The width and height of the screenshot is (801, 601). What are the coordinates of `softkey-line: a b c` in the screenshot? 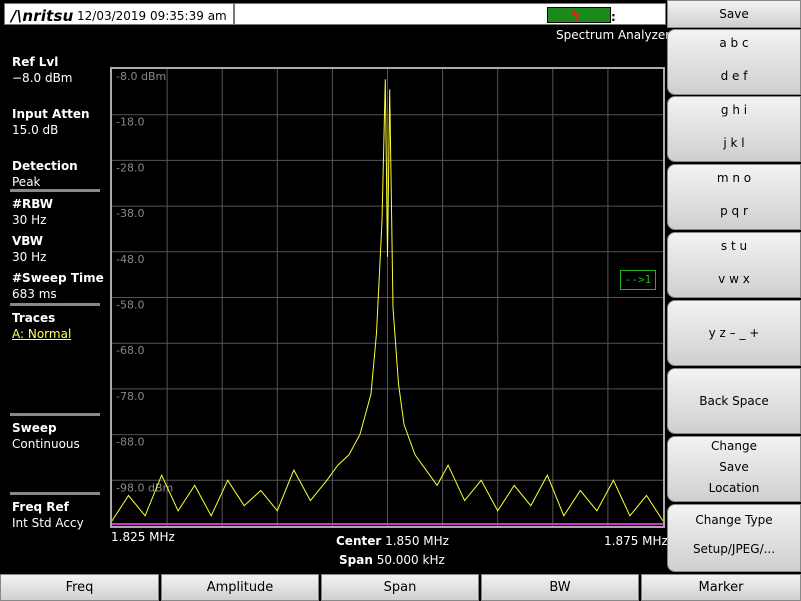 It's located at (734, 43).